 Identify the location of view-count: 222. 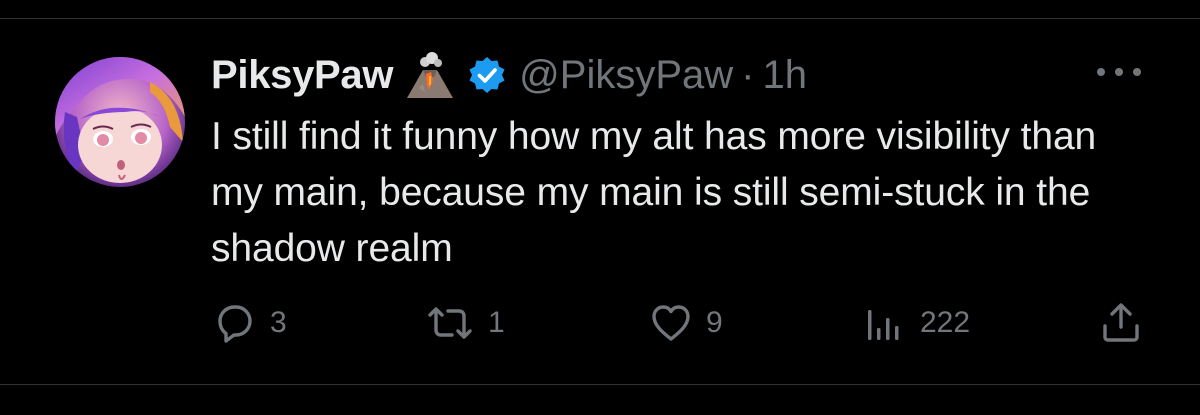
(945, 322).